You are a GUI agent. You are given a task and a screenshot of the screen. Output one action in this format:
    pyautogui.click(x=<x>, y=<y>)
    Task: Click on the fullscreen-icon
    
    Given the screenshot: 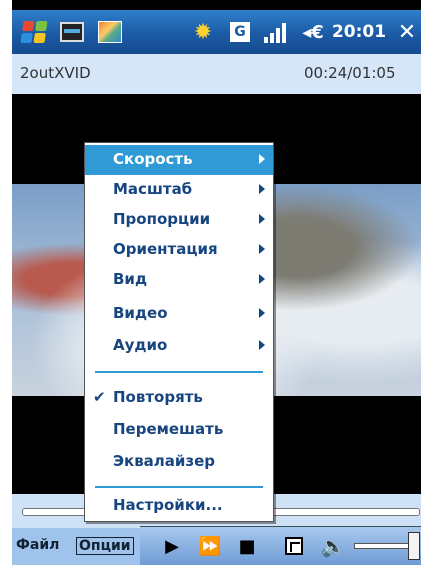 What is the action you would take?
    pyautogui.click(x=294, y=546)
    